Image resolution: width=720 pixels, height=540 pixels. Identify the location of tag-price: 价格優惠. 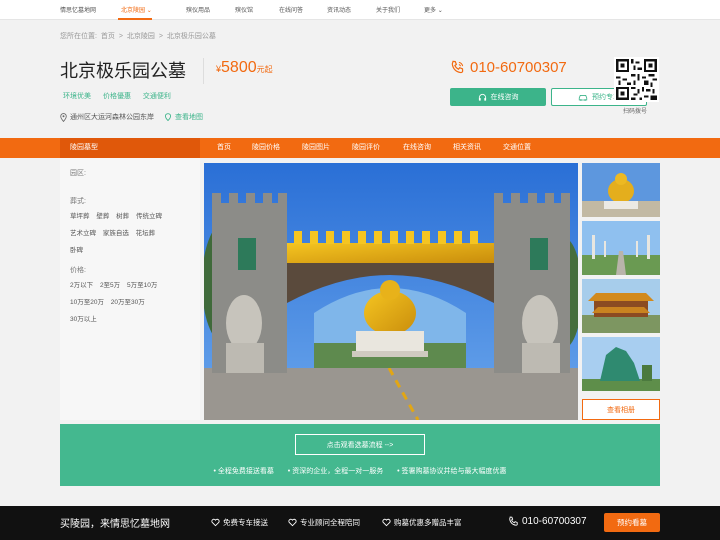
(116, 96).